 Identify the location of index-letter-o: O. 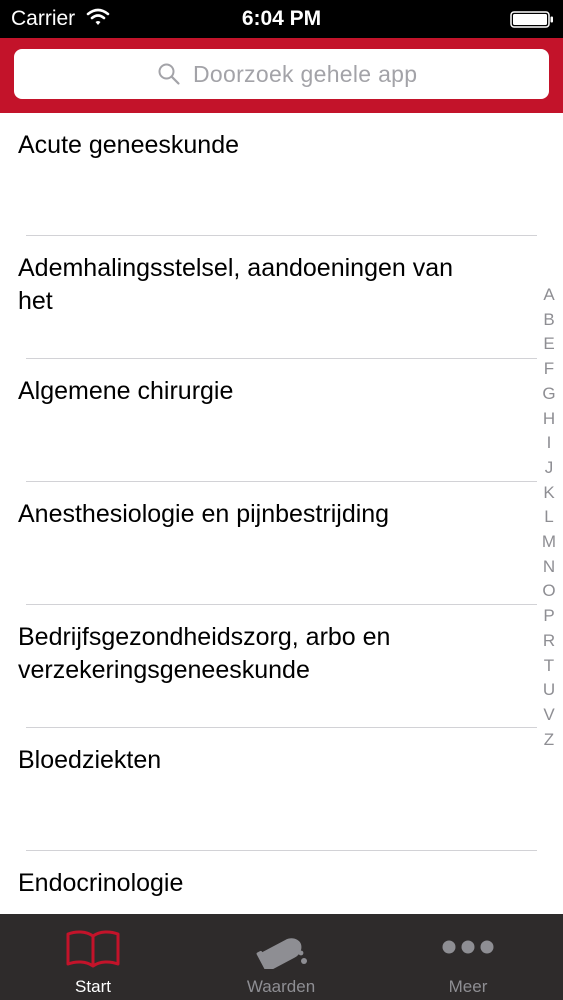
(549, 591).